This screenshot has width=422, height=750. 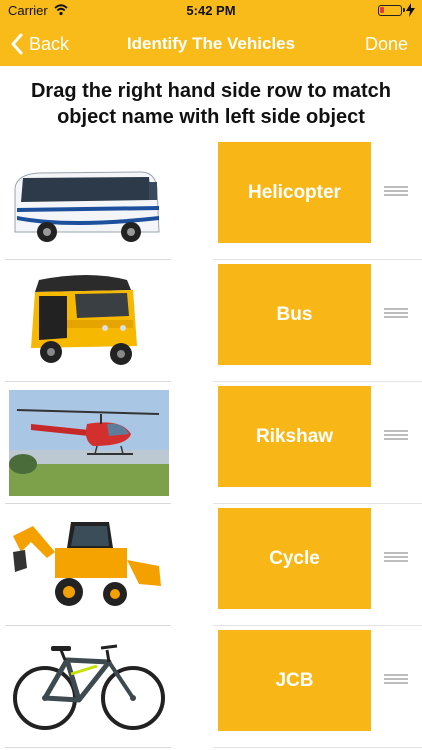 I want to click on clock: 5:42 PM, so click(x=211, y=10).